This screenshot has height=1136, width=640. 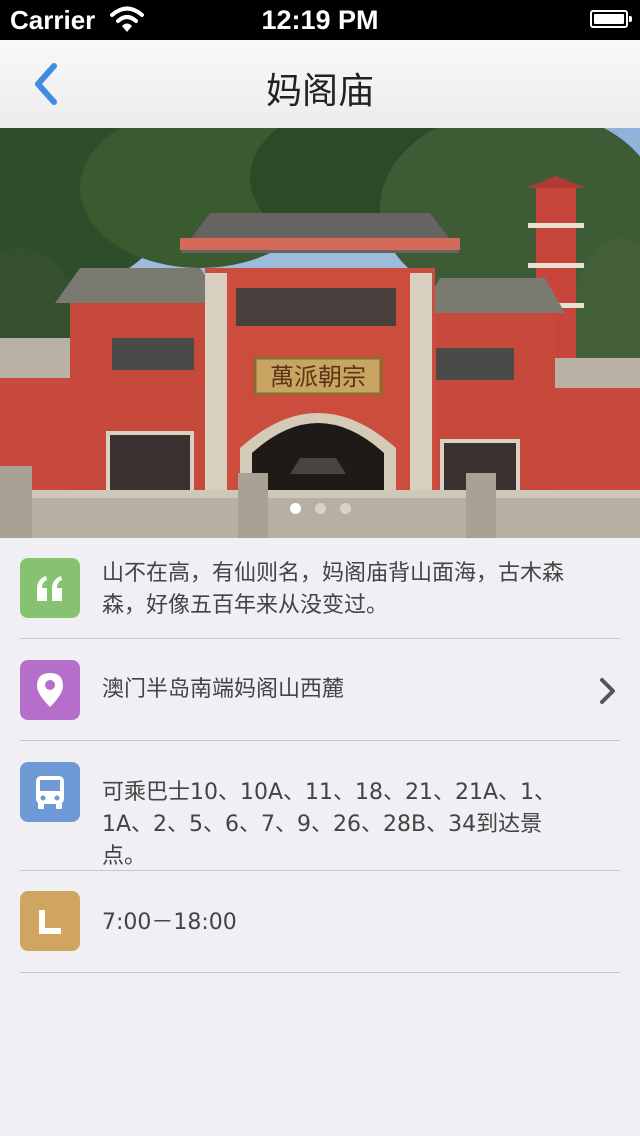 I want to click on quote-icon, so click(x=50, y=588).